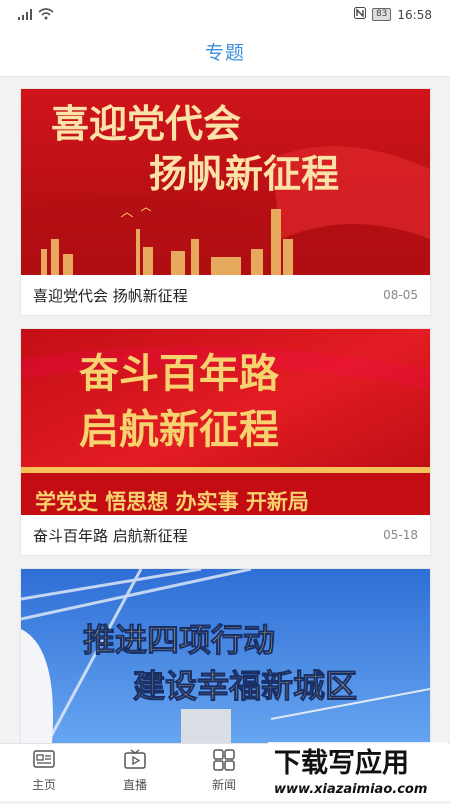 The width and height of the screenshot is (450, 804). What do you see at coordinates (341, 763) in the screenshot?
I see `svg-text: 下载写应用` at bounding box center [341, 763].